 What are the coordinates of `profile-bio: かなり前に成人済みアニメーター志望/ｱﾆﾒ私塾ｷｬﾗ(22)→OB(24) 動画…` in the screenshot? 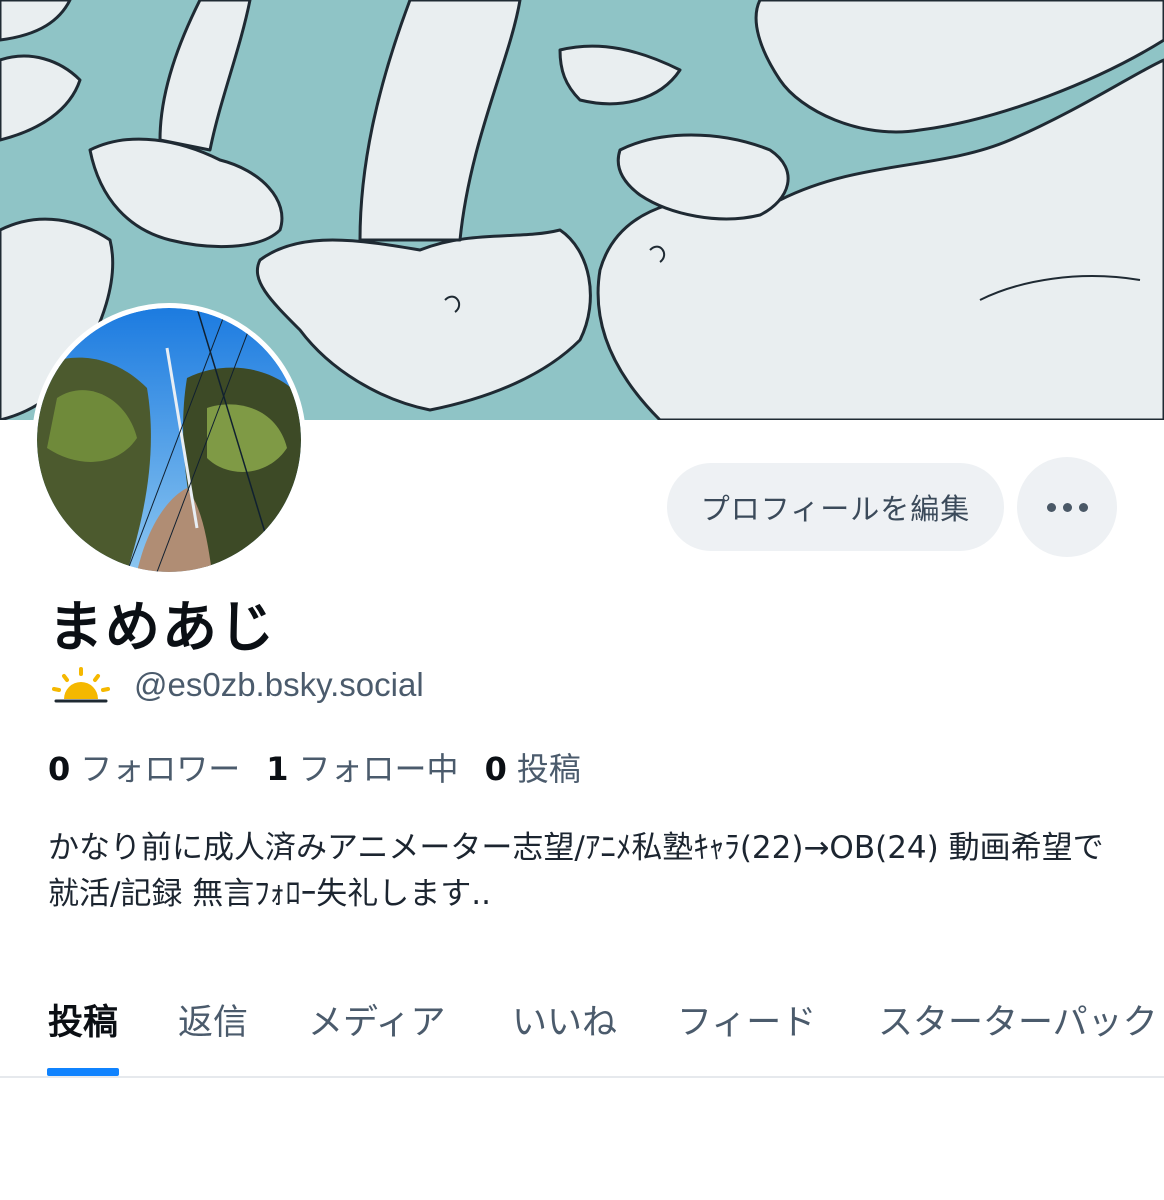 It's located at (576, 871).